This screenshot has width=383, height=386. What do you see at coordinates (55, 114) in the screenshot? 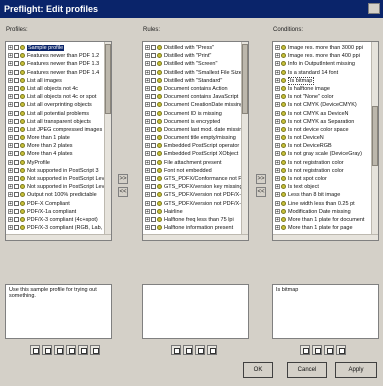
I see `list-item: + List all potential problems` at bounding box center [55, 114].